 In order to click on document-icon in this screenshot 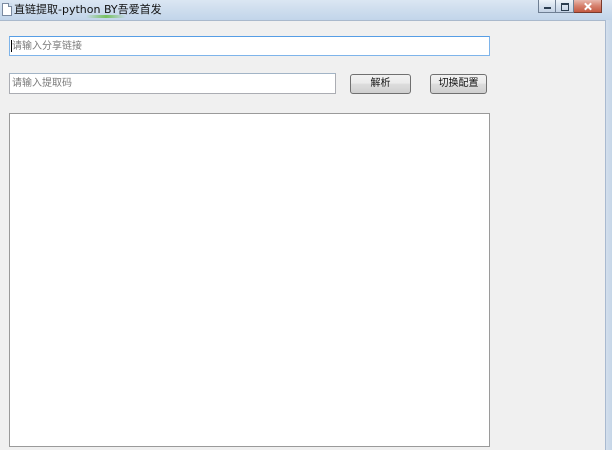, I will do `click(7, 9)`.